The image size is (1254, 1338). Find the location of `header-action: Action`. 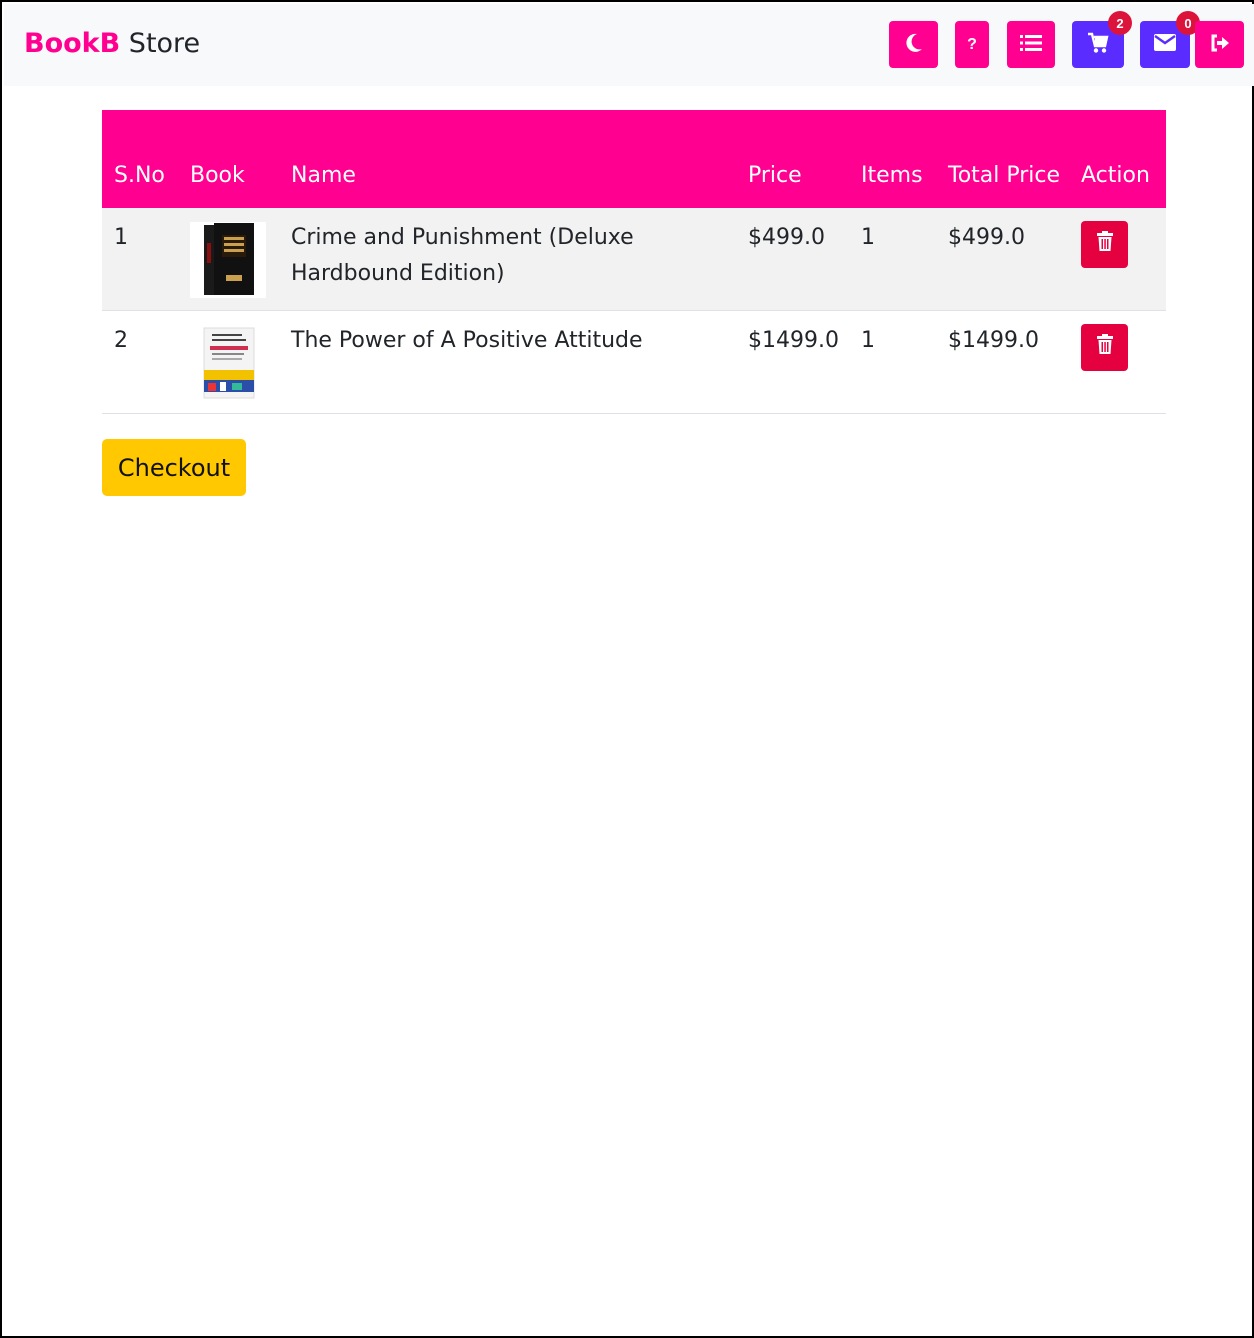

header-action: Action is located at coordinates (1115, 175).